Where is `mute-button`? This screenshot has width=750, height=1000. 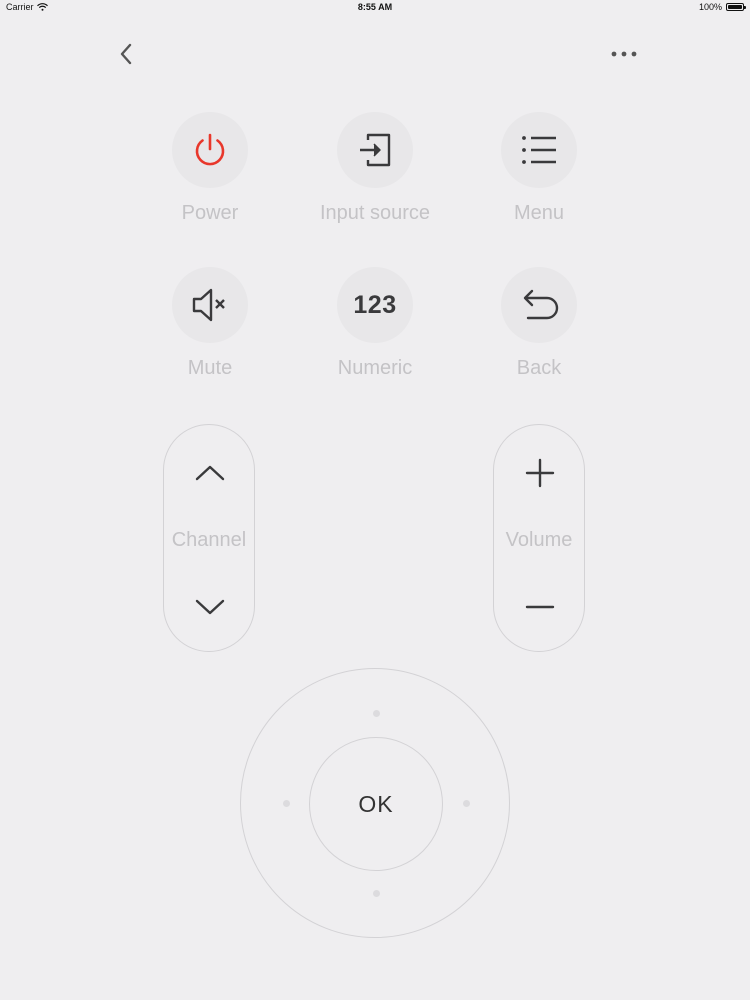 mute-button is located at coordinates (210, 305).